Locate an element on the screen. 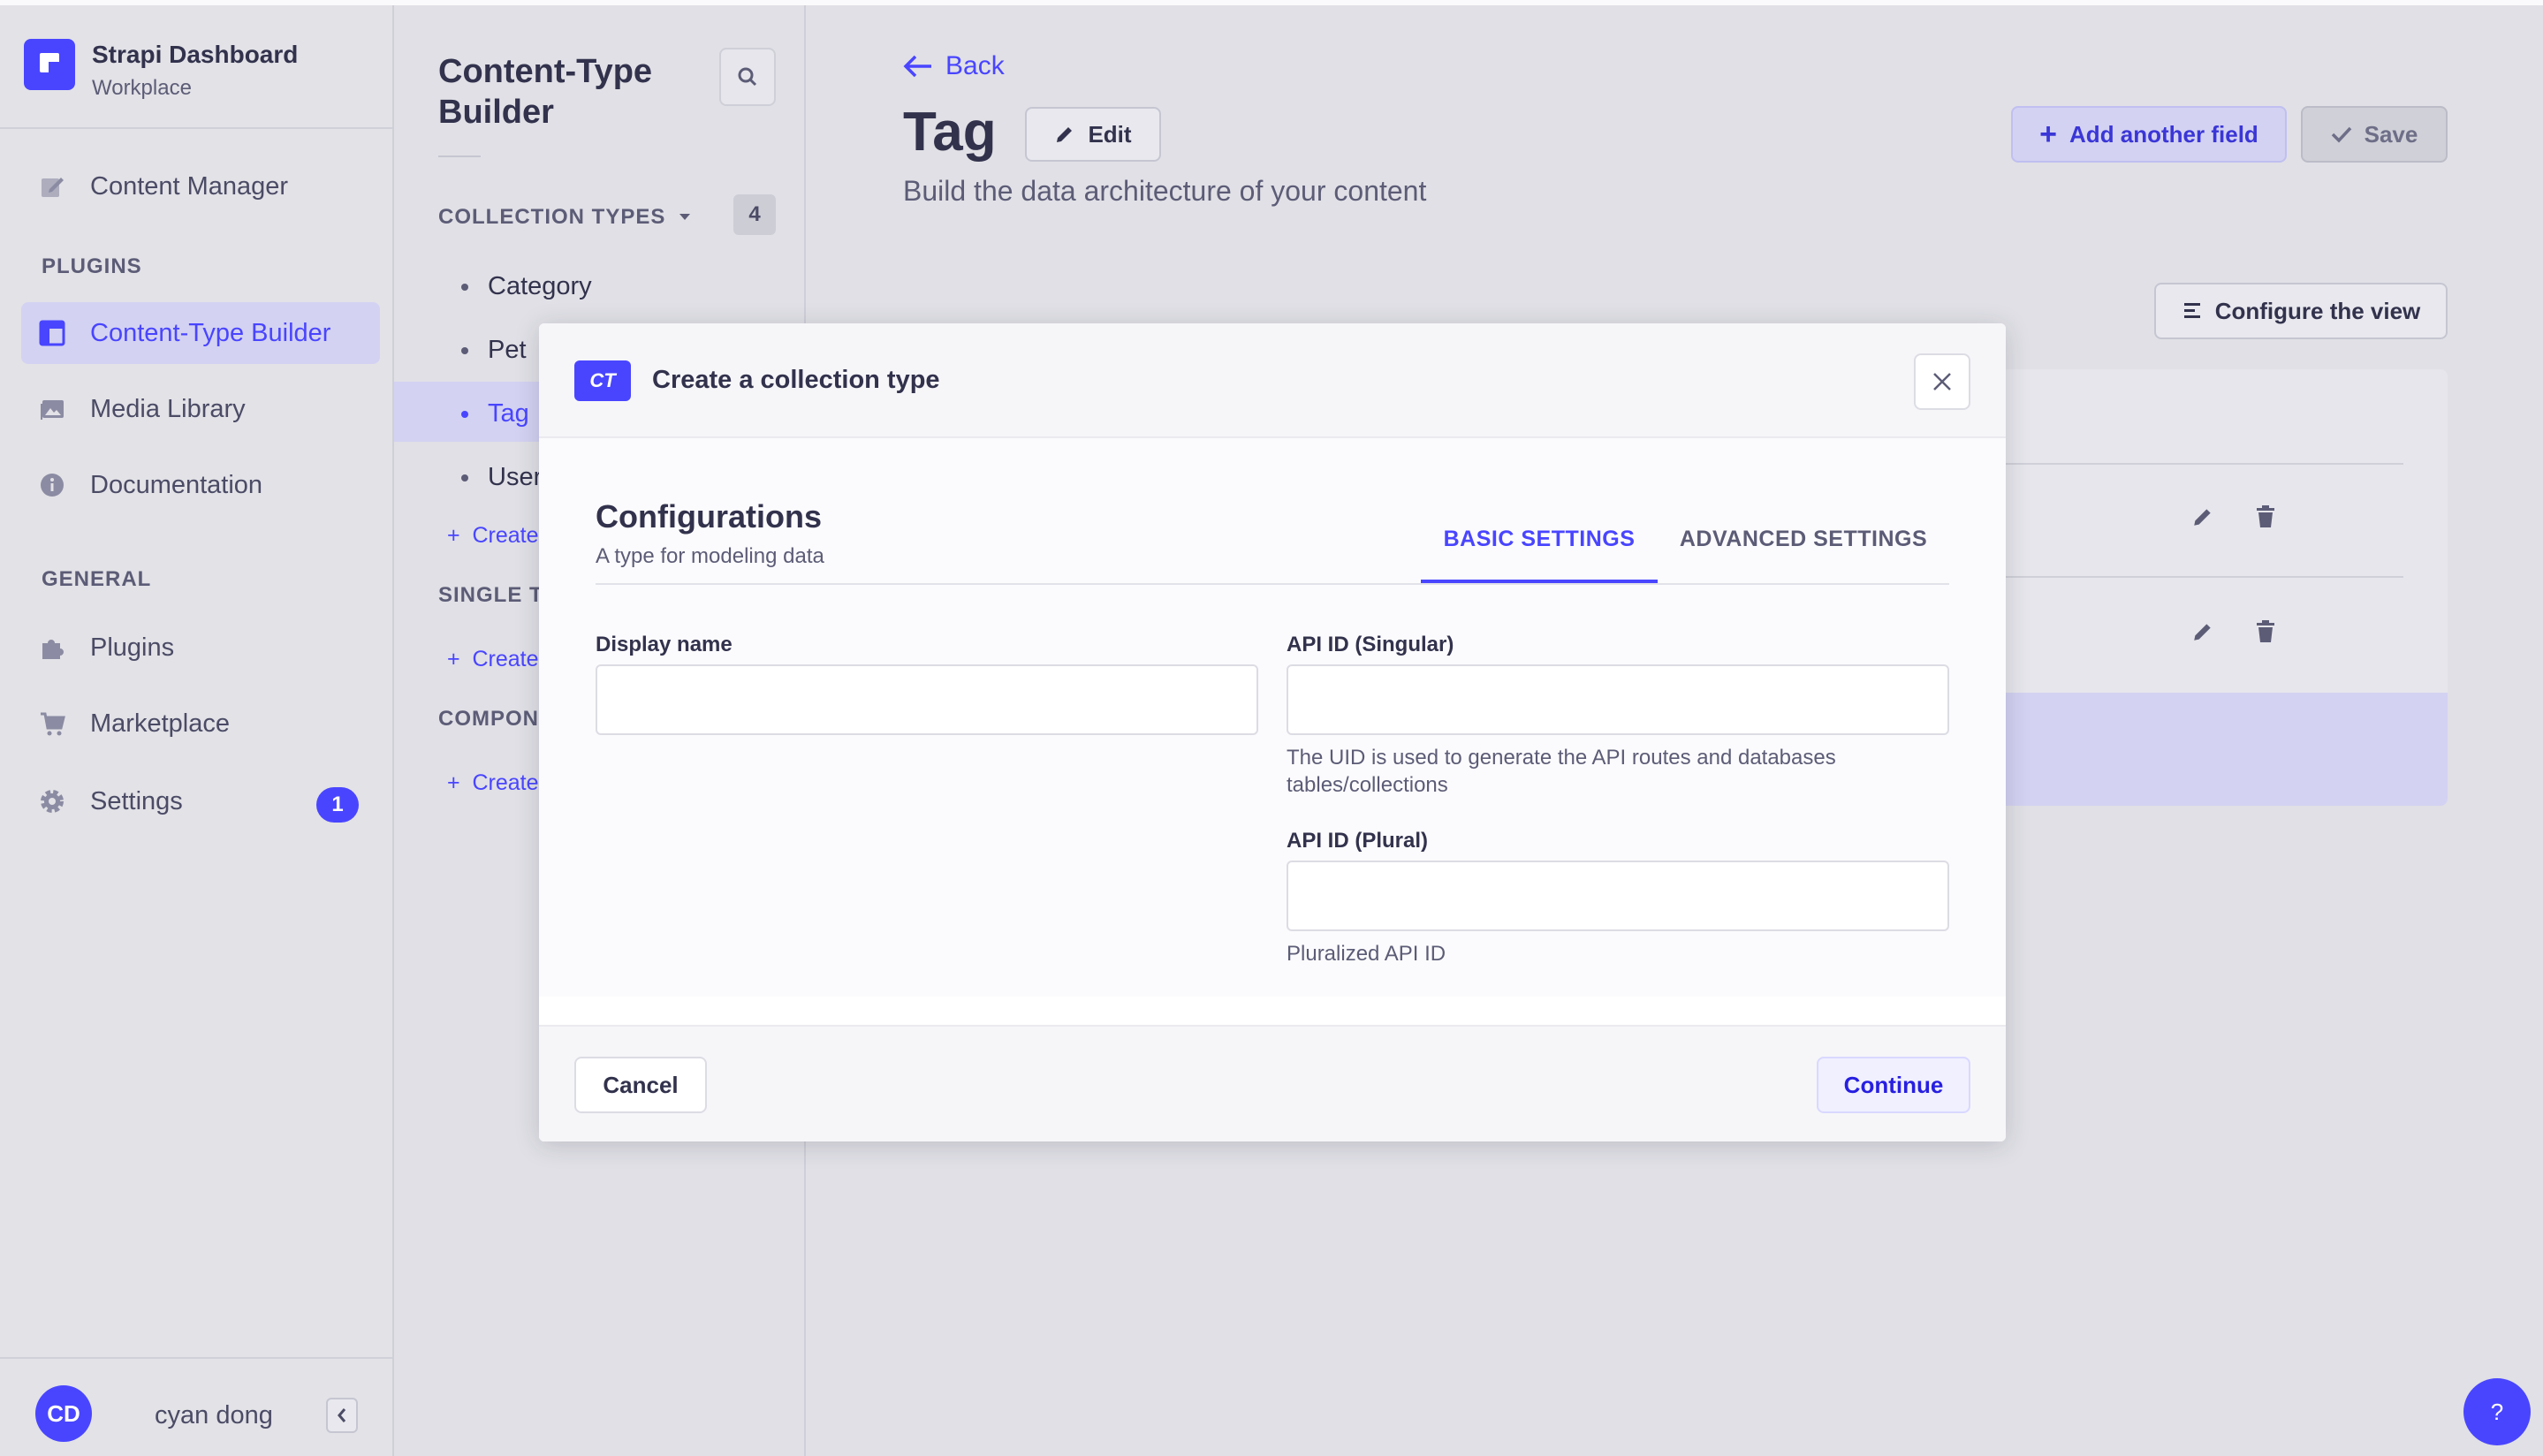  subnav-item-label: Tag is located at coordinates (508, 413).